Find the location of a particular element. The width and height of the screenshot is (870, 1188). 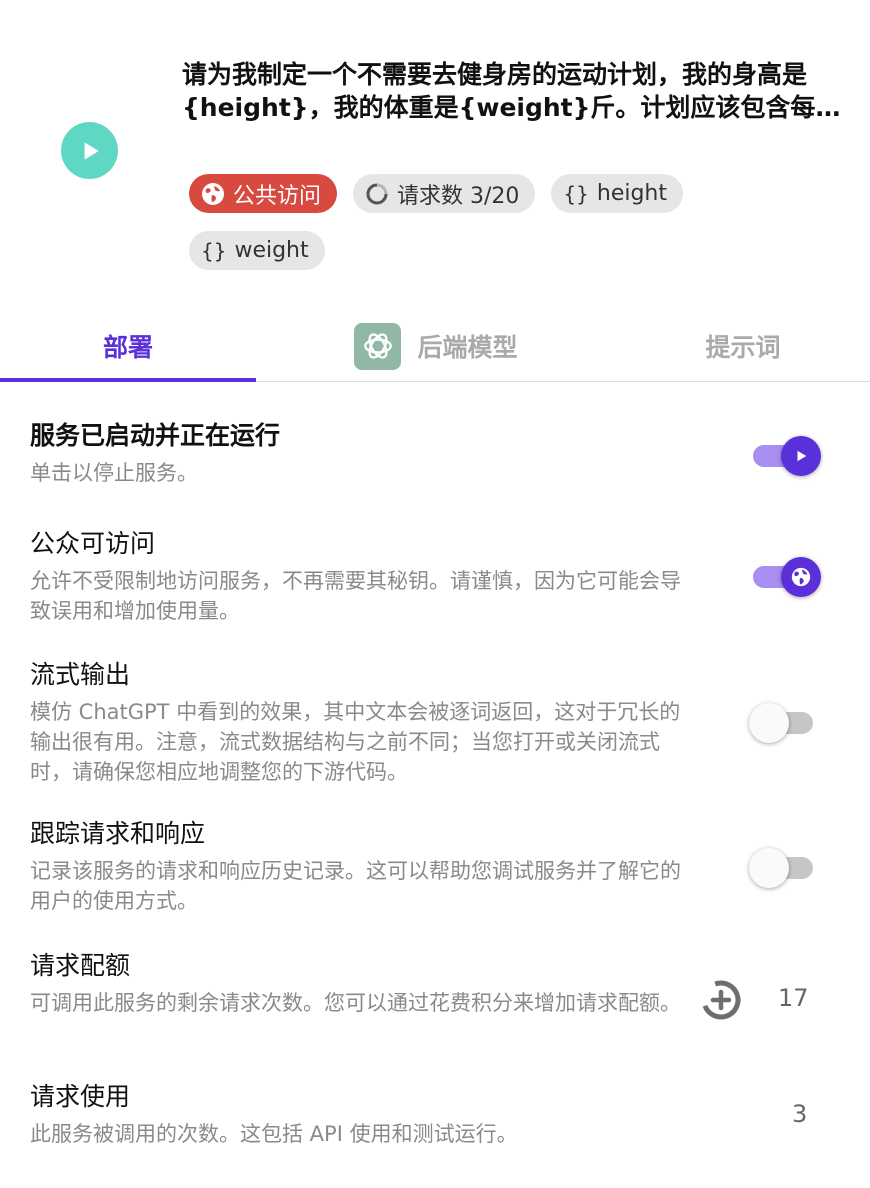

setting-title: 跟踪请求和响应 is located at coordinates (118, 833).